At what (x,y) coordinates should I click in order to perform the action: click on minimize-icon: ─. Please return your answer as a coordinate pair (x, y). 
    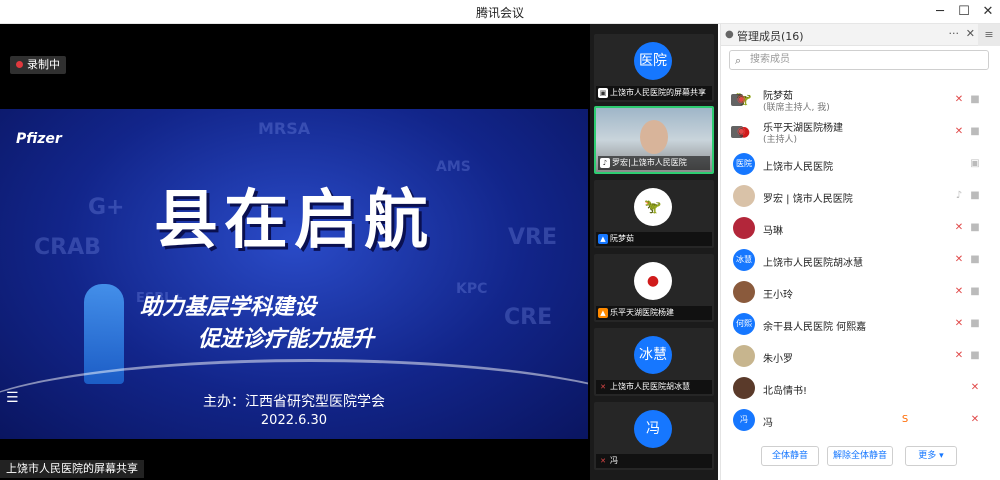
    Looking at the image, I should click on (940, 12).